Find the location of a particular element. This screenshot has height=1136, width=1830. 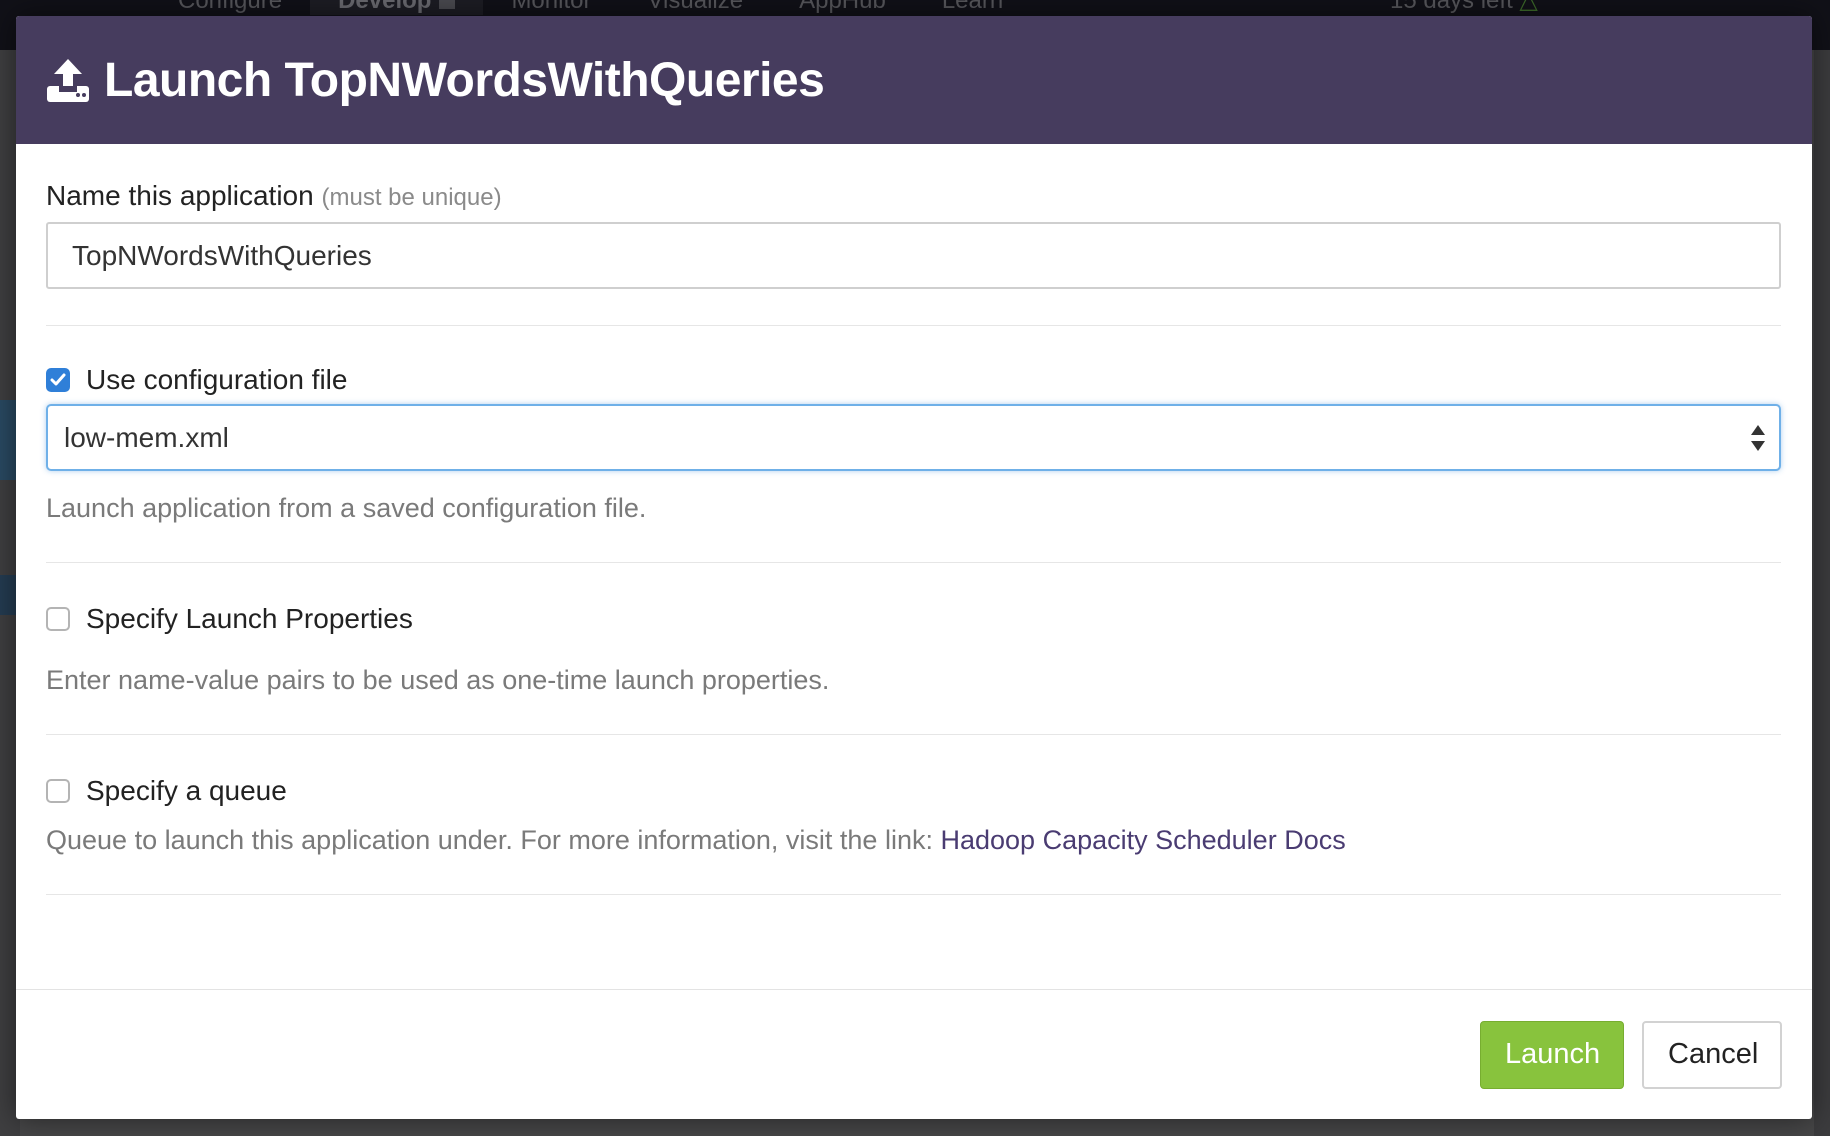

queue-checkbox is located at coordinates (58, 791).